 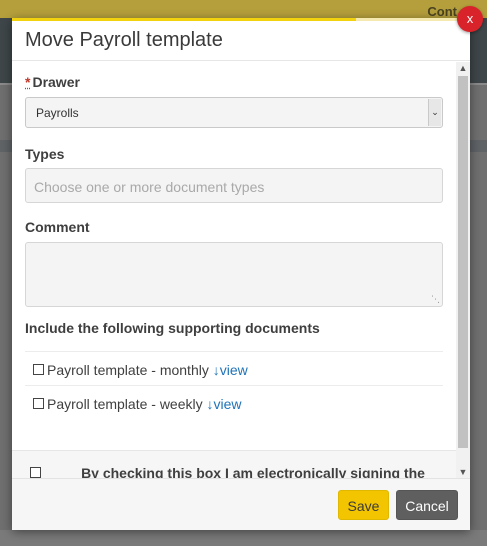 What do you see at coordinates (57, 113) in the screenshot?
I see `drawer-select-value: Payrolls` at bounding box center [57, 113].